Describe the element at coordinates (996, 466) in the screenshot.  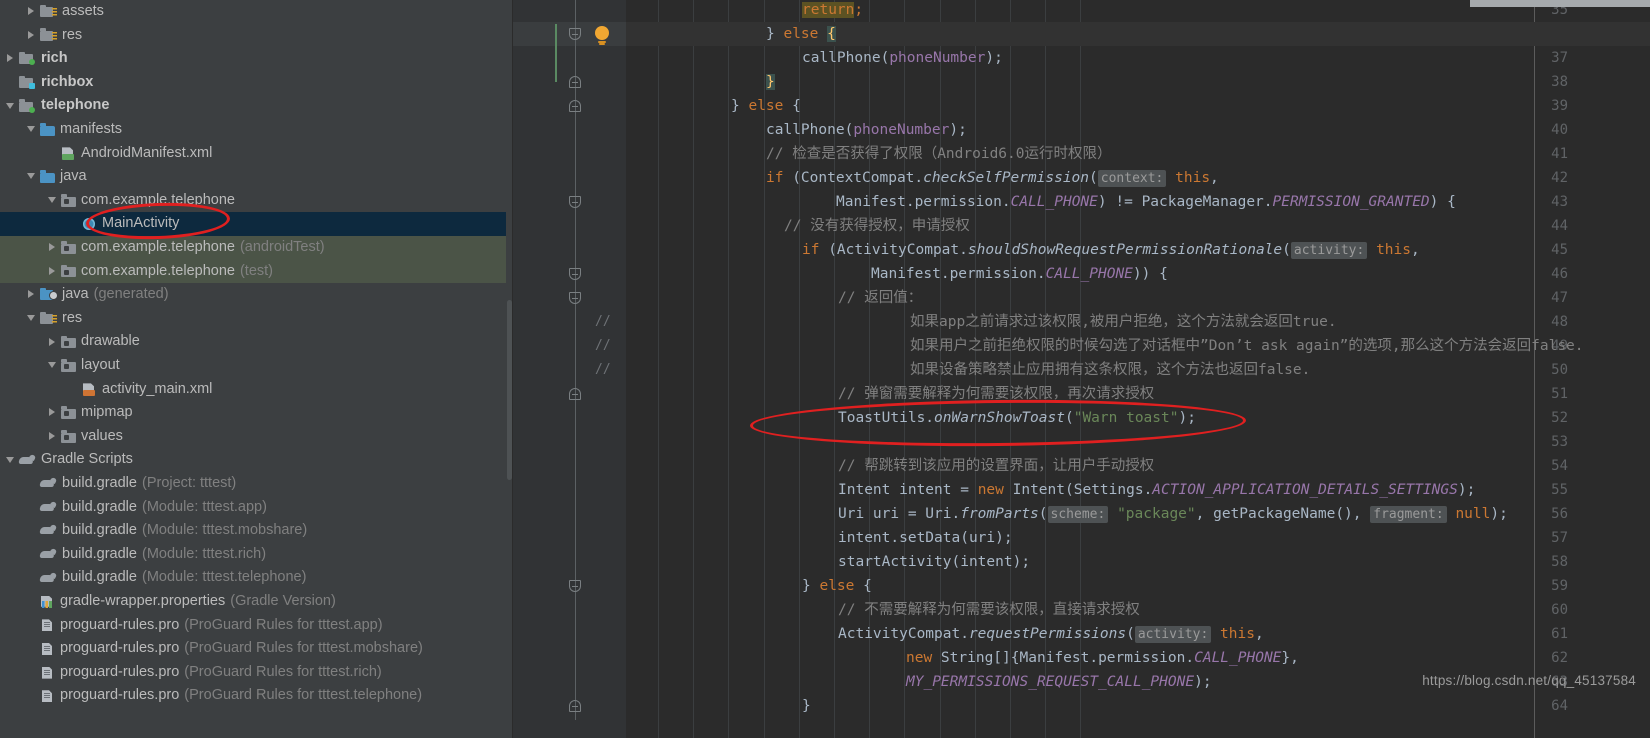
I see `code-line: // 帮跳转到该应用的设置界面，让用户手动授权` at that location.